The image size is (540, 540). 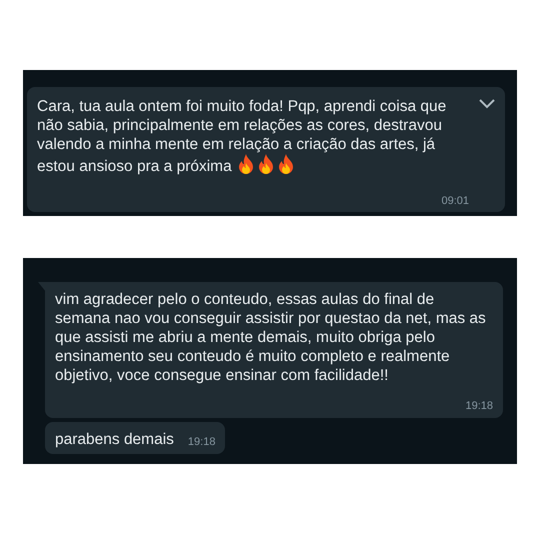 I want to click on message-time: 09:01, so click(x=454, y=201).